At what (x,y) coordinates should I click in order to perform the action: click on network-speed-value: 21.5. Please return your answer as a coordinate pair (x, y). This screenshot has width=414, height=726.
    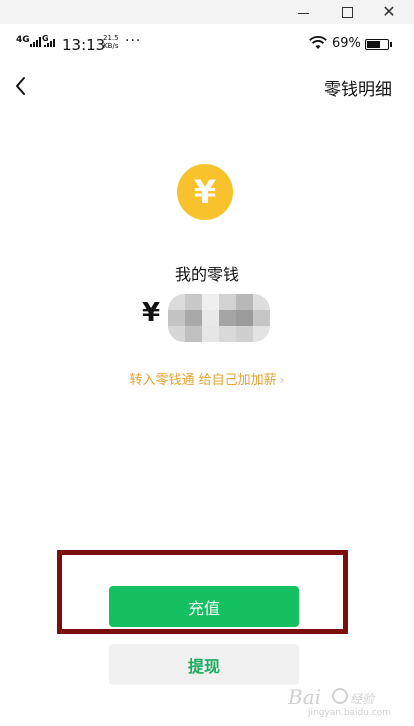
    Looking at the image, I should click on (111, 38).